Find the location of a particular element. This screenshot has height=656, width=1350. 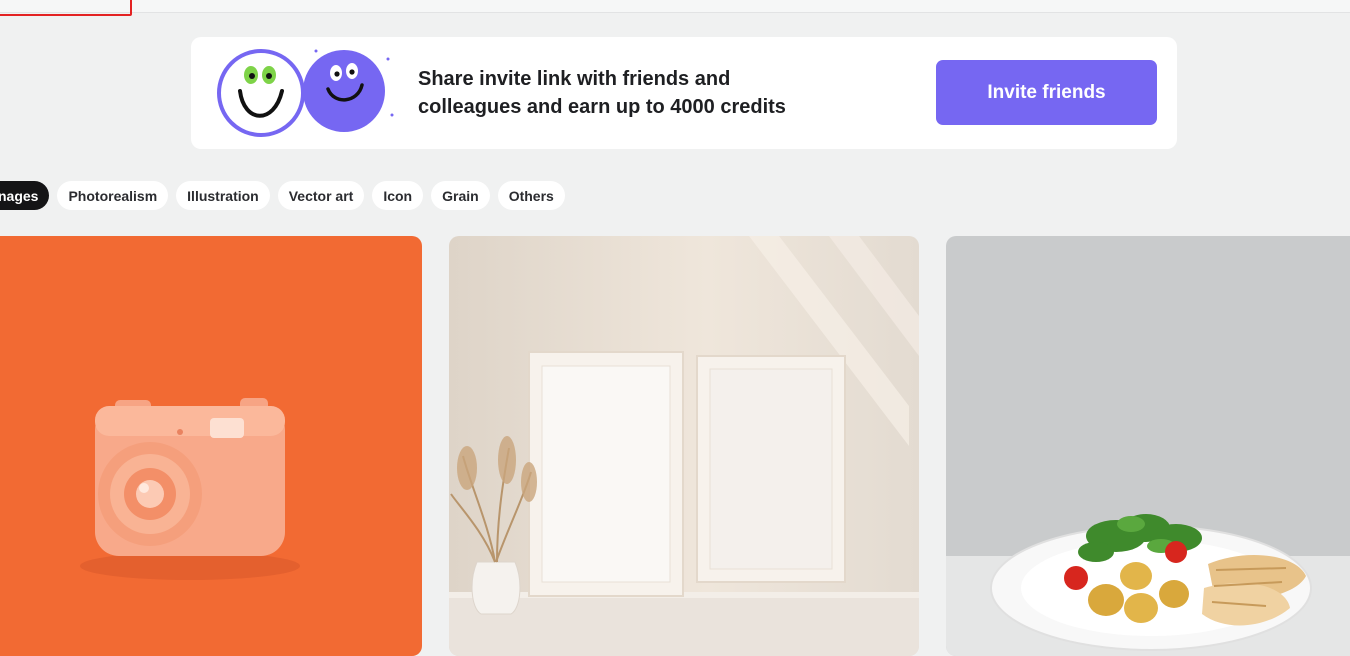

selection-outline is located at coordinates (66, 8).